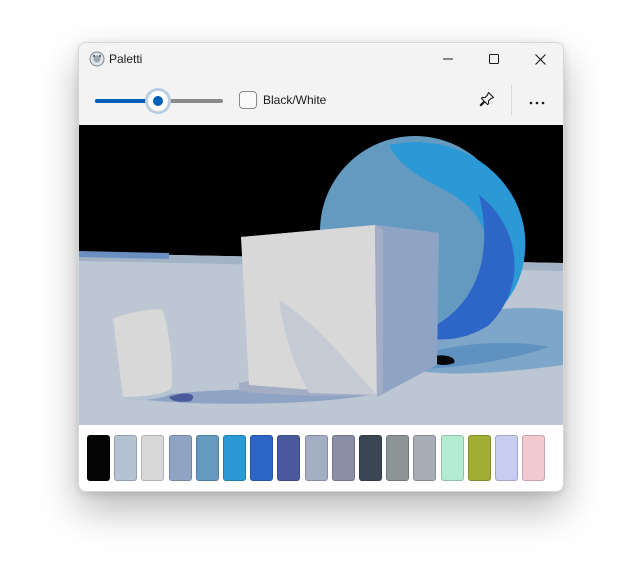 This screenshot has width=640, height=580. I want to click on palette-swatch-strip, so click(321, 458).